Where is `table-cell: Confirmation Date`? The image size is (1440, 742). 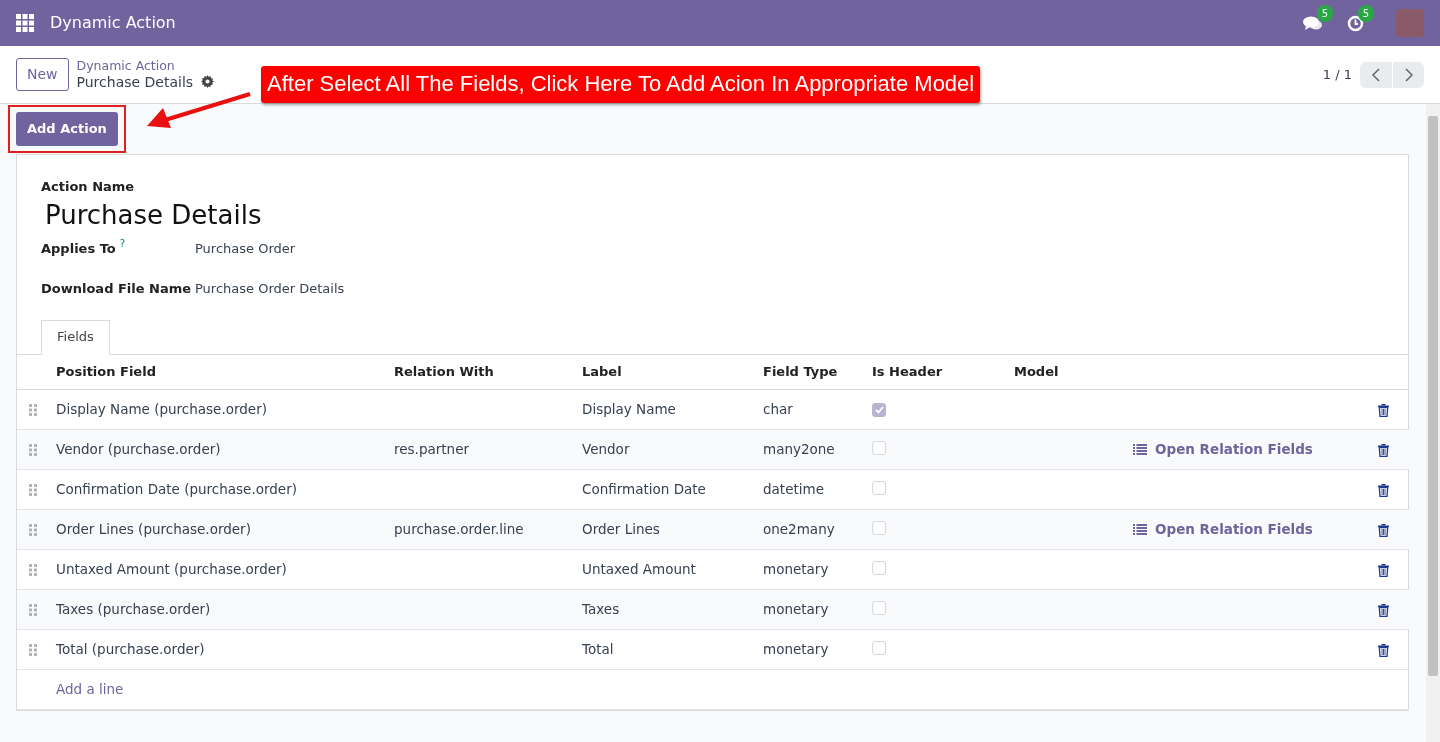
table-cell: Confirmation Date is located at coordinates (644, 489).